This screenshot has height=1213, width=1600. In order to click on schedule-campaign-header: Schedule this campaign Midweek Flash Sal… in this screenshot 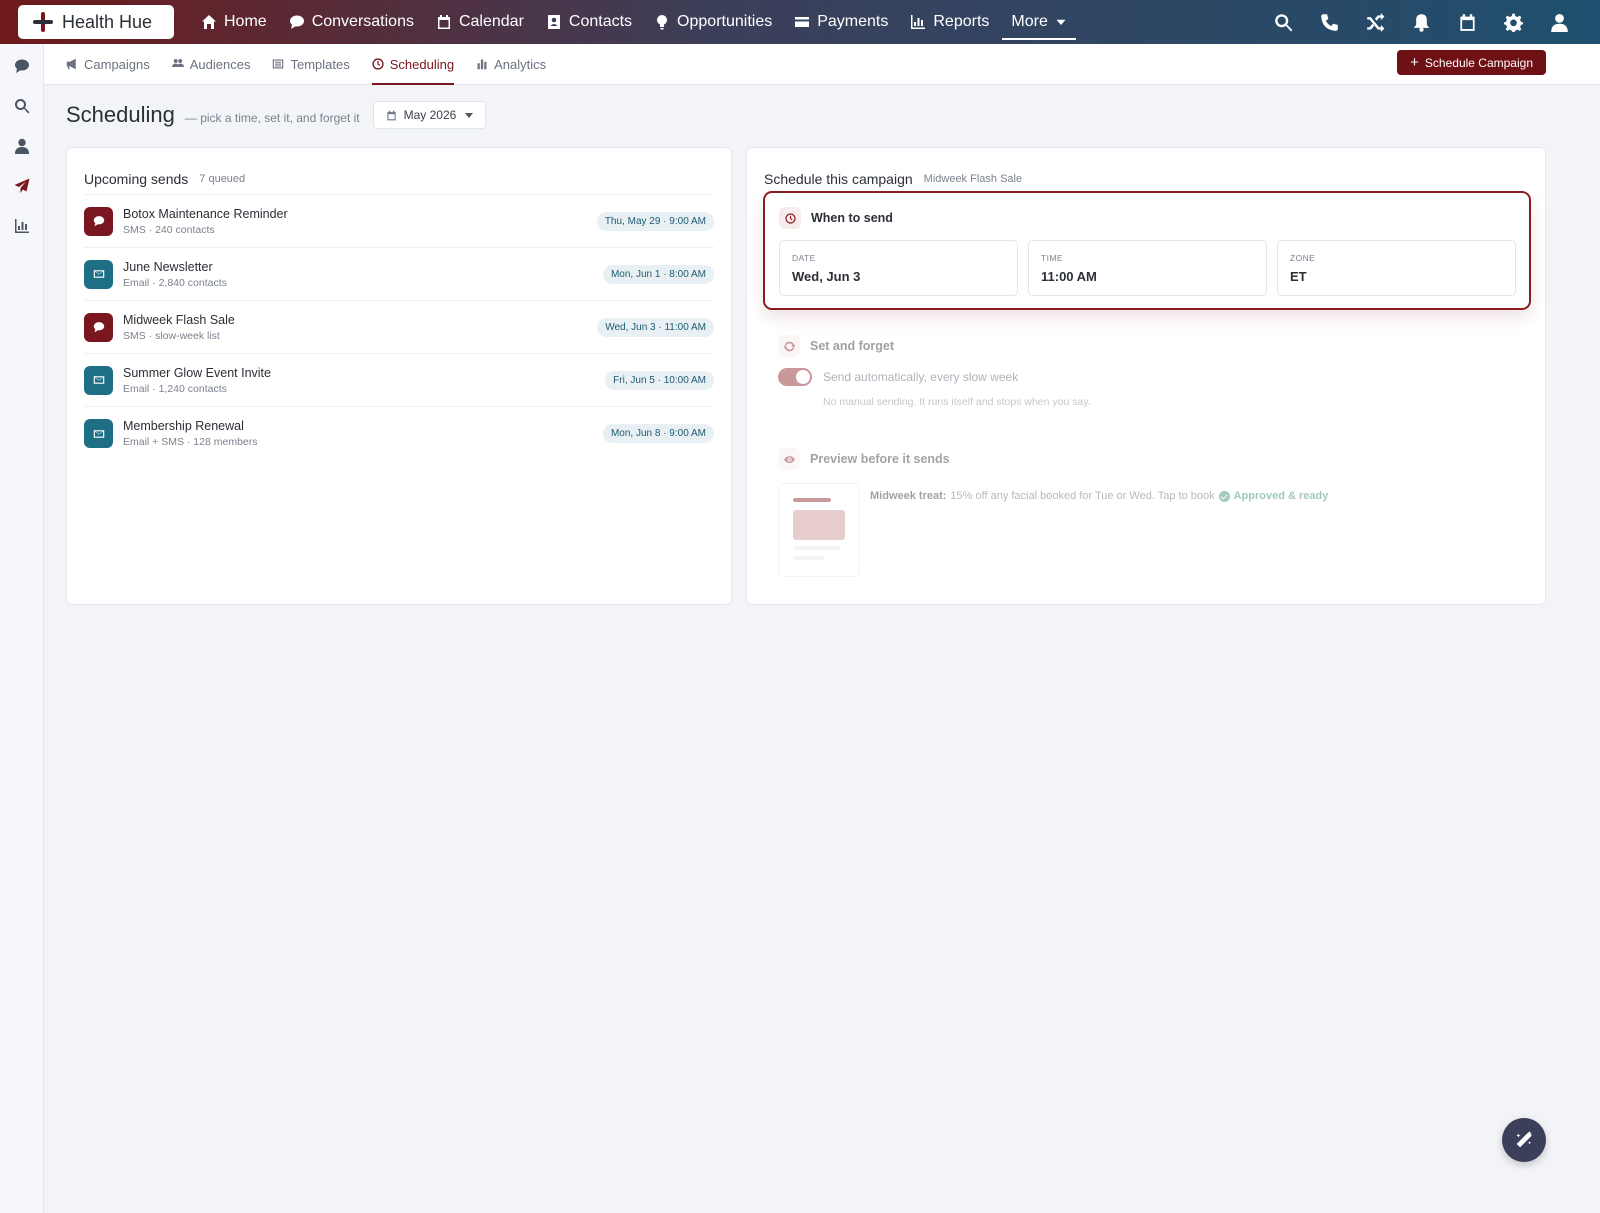, I will do `click(1146, 171)`.